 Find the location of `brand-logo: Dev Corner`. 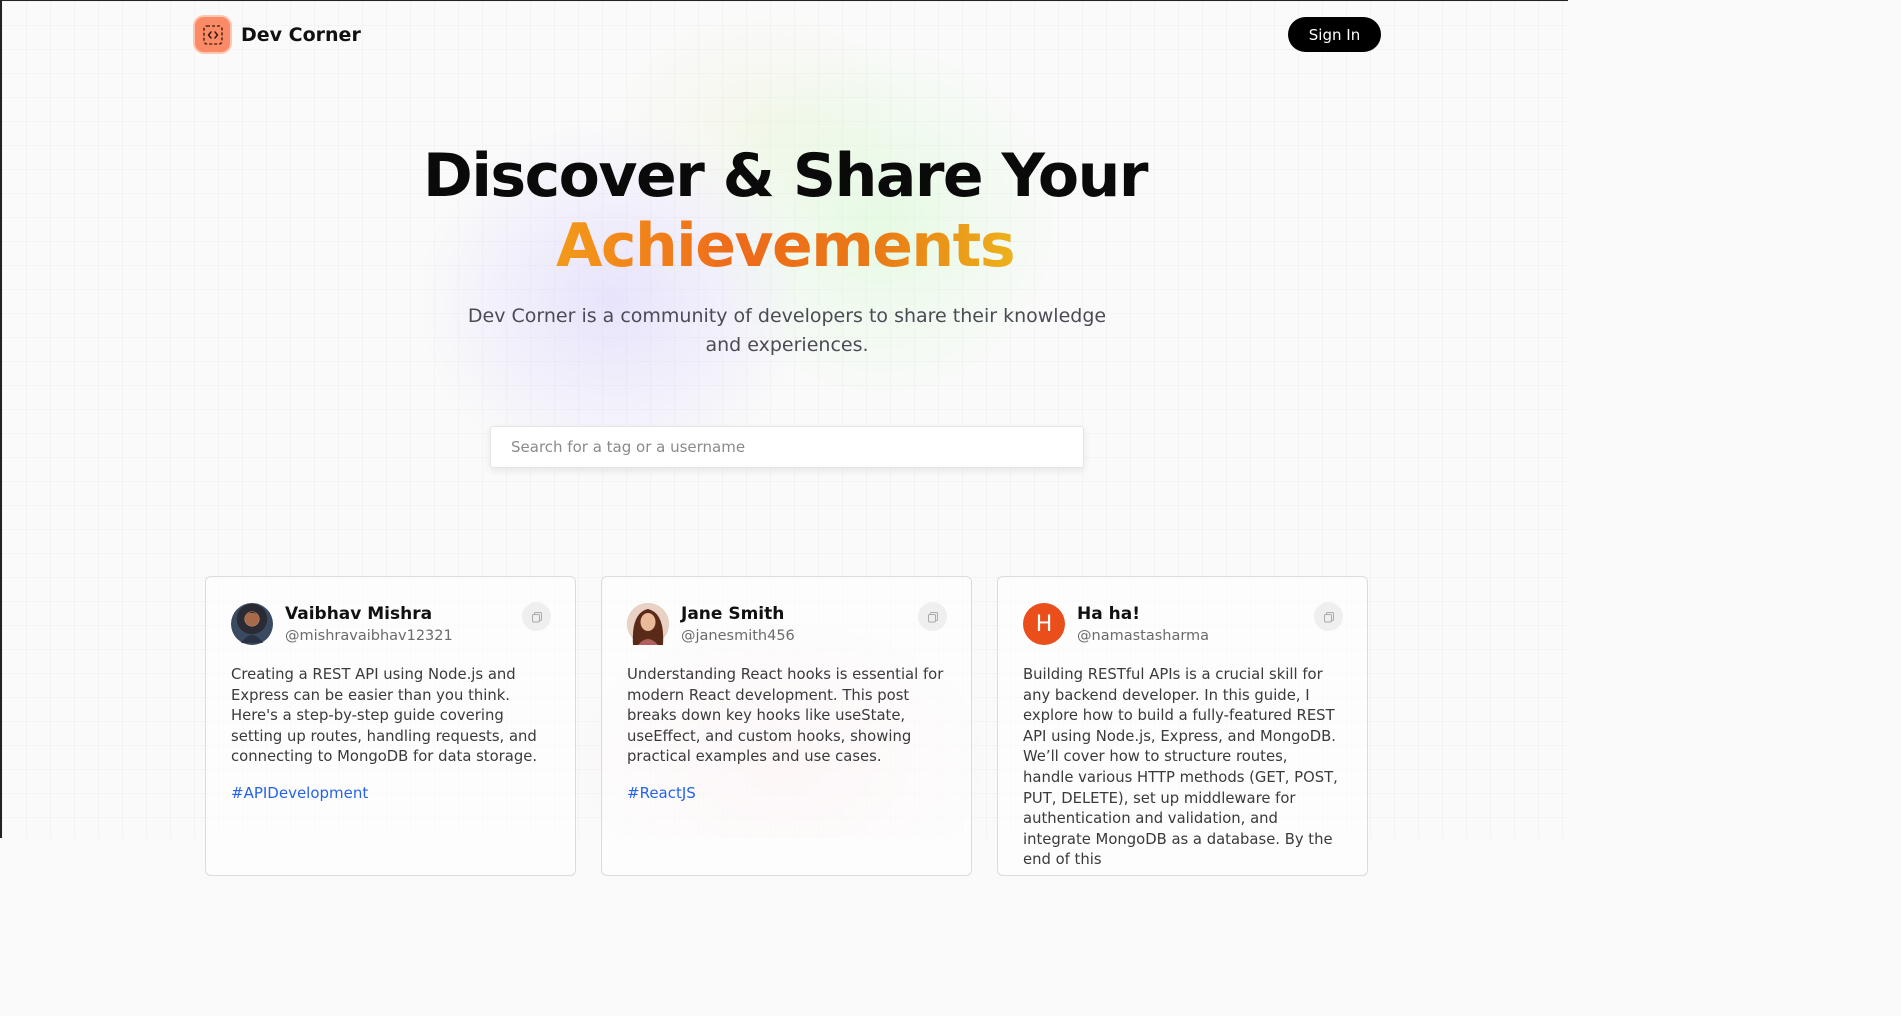

brand-logo: Dev Corner is located at coordinates (278, 34).